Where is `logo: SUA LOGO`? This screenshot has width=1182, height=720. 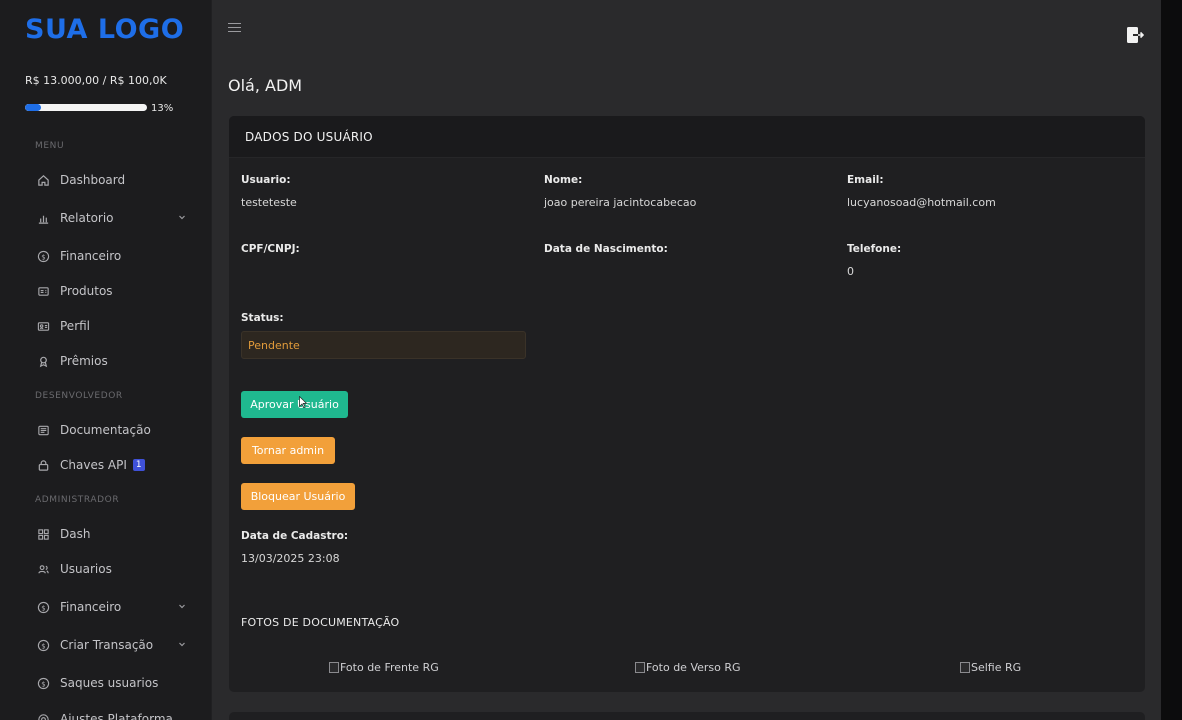 logo: SUA LOGO is located at coordinates (105, 29).